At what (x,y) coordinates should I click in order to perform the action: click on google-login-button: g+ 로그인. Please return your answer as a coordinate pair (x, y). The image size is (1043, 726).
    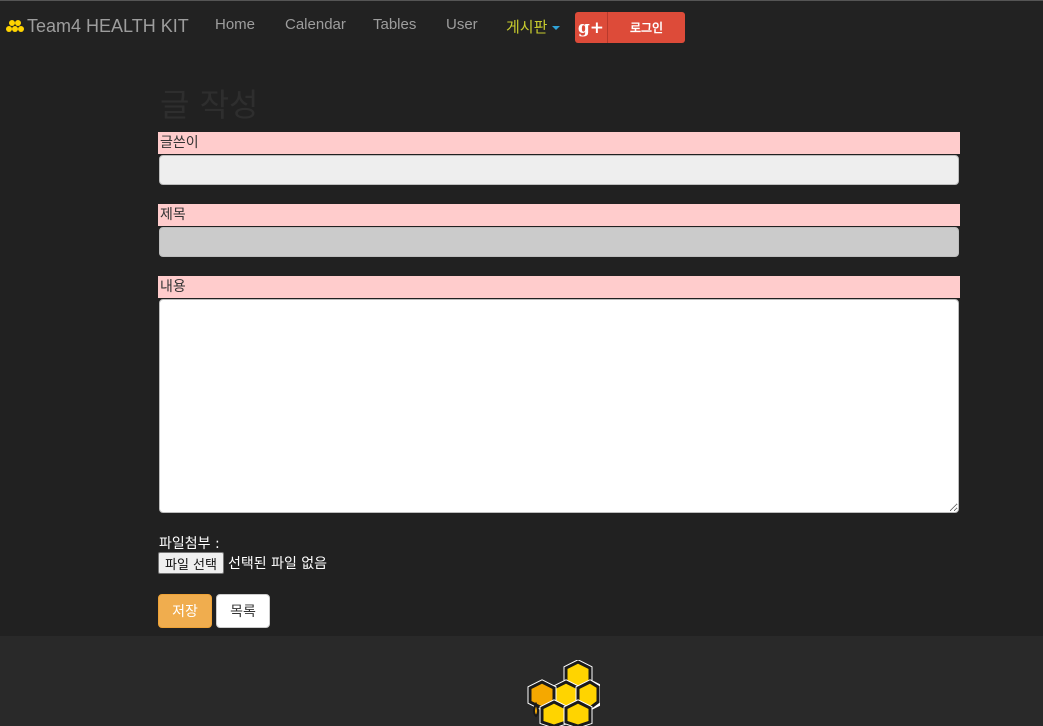
    Looking at the image, I should click on (630, 27).